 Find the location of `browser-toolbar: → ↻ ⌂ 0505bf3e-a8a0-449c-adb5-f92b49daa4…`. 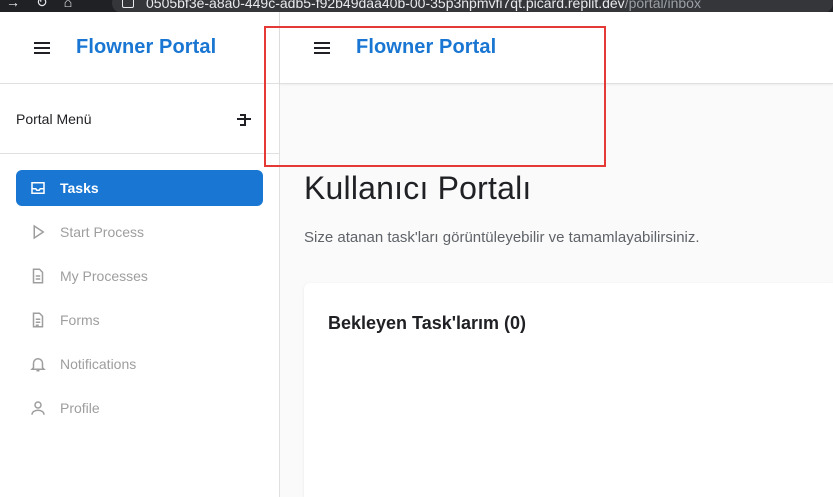

browser-toolbar: → ↻ ⌂ 0505bf3e-a8a0-449c-adb5-f92b49daa4… is located at coordinates (416, 6).